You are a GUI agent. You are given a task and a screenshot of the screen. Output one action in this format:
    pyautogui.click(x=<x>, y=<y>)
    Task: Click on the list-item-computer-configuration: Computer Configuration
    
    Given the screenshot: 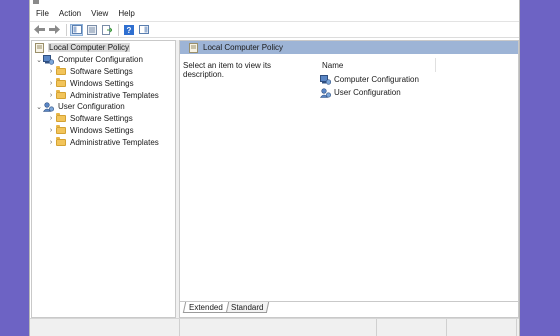 What is the action you would take?
    pyautogui.click(x=369, y=79)
    